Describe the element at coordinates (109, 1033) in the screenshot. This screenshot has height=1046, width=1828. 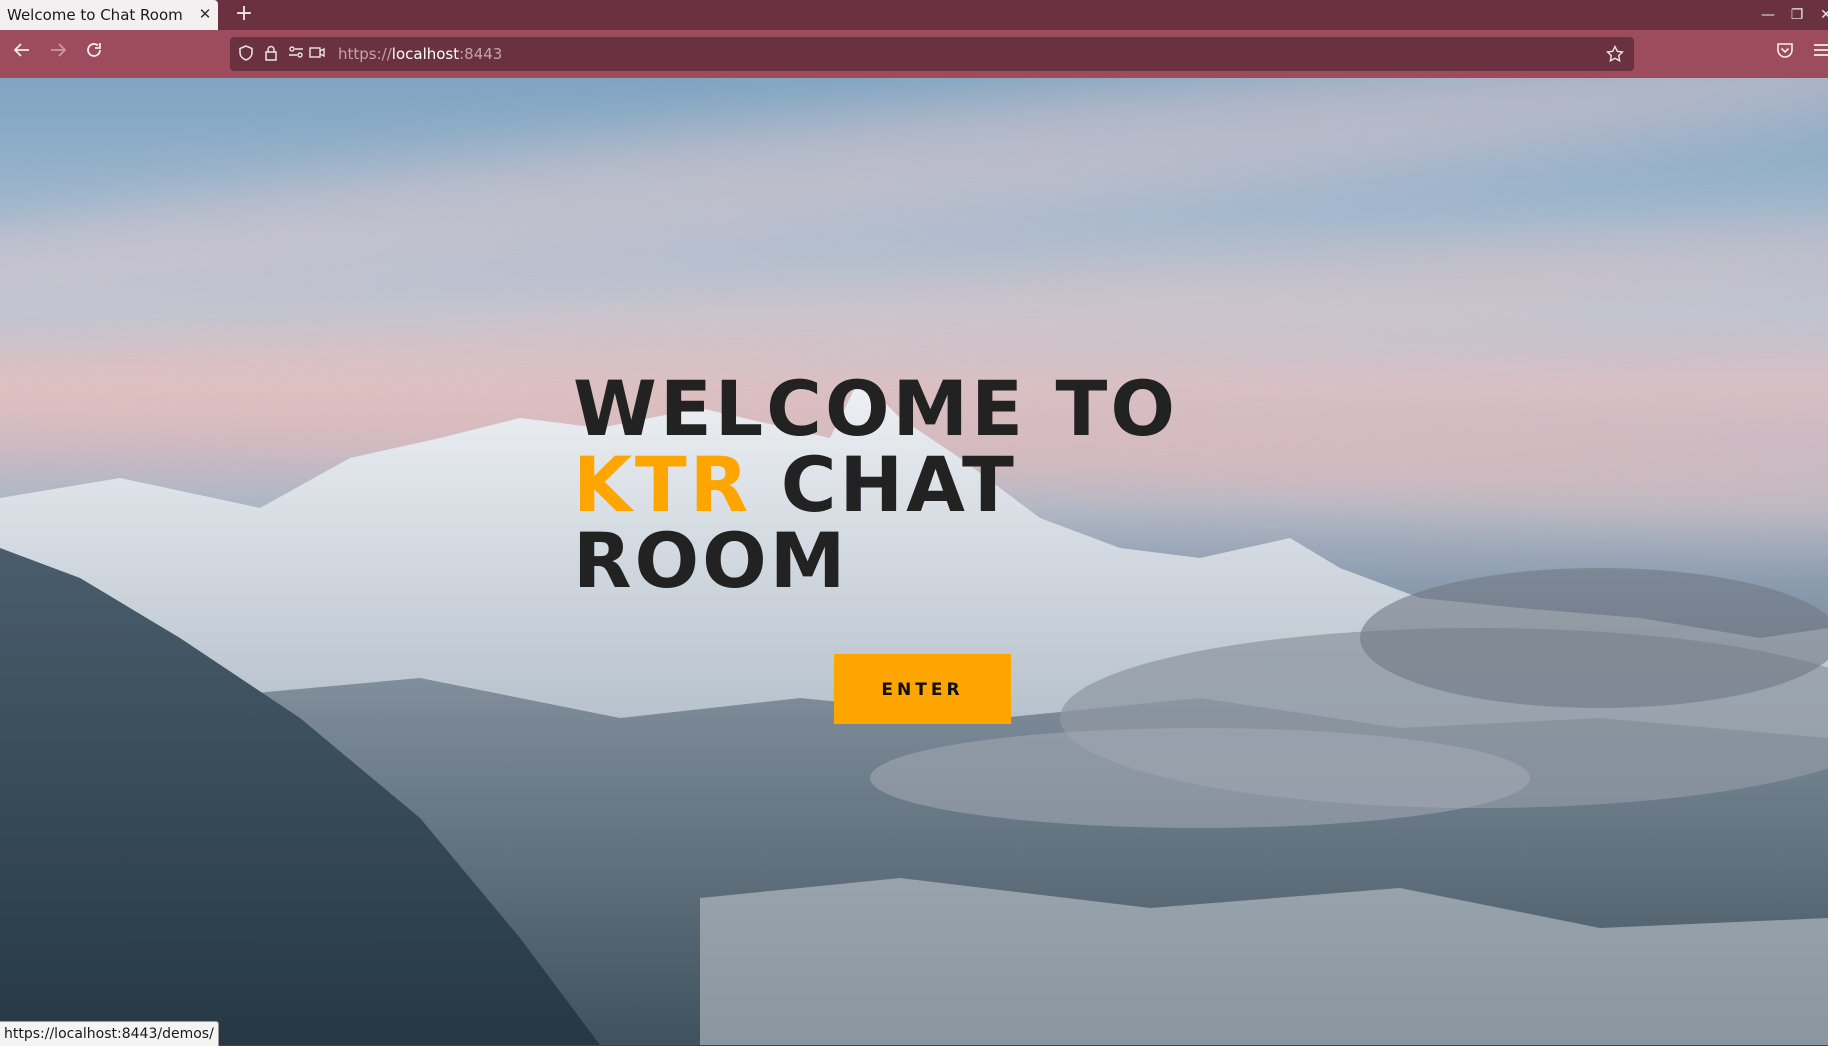
I see `status-url: https://localhost:8443/demos/` at that location.